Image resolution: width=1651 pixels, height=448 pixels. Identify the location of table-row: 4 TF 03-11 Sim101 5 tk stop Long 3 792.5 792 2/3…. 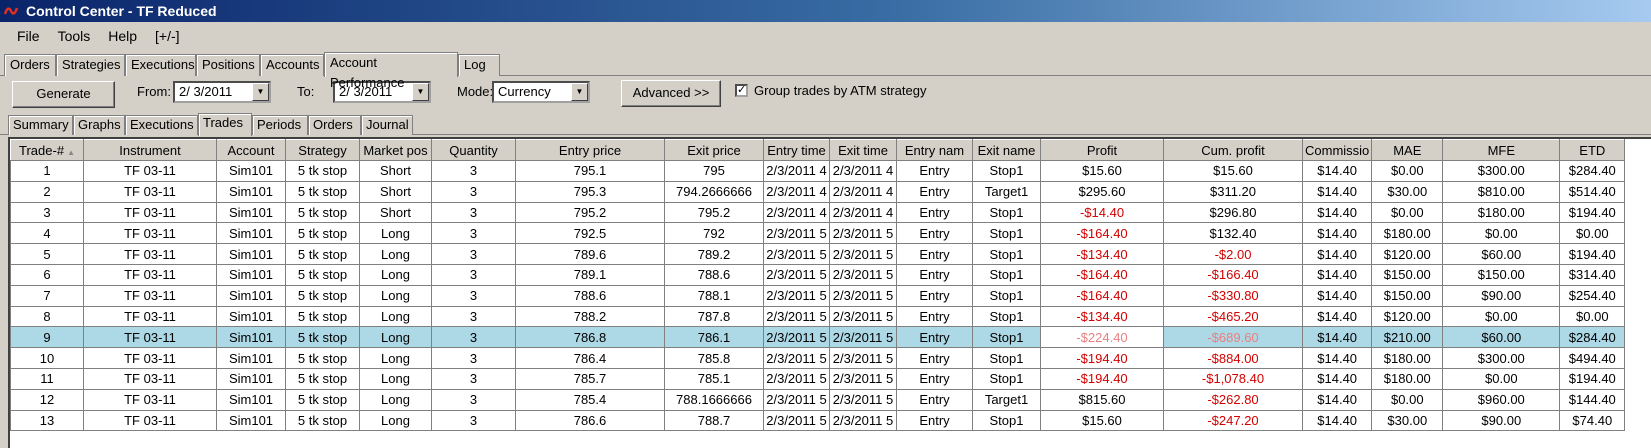
(818, 233).